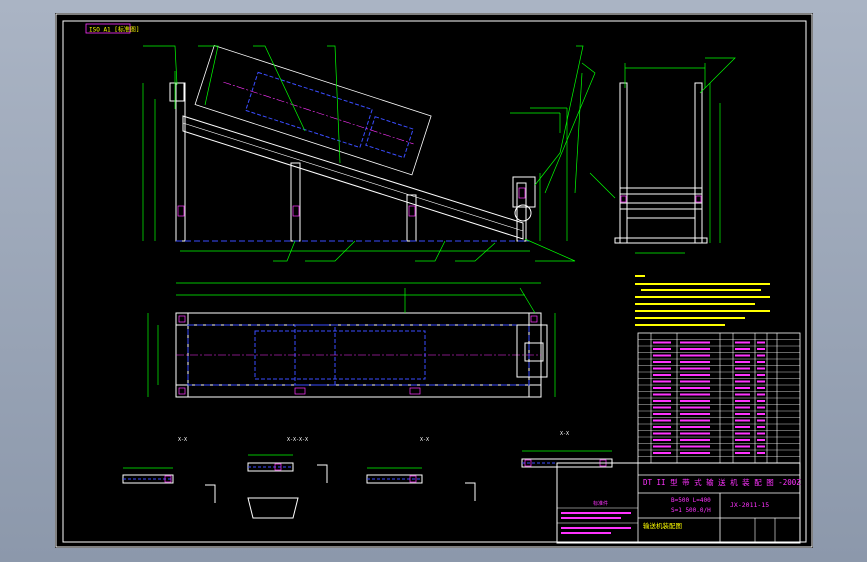  I want to click on section-label-1: X-X, so click(182, 440).